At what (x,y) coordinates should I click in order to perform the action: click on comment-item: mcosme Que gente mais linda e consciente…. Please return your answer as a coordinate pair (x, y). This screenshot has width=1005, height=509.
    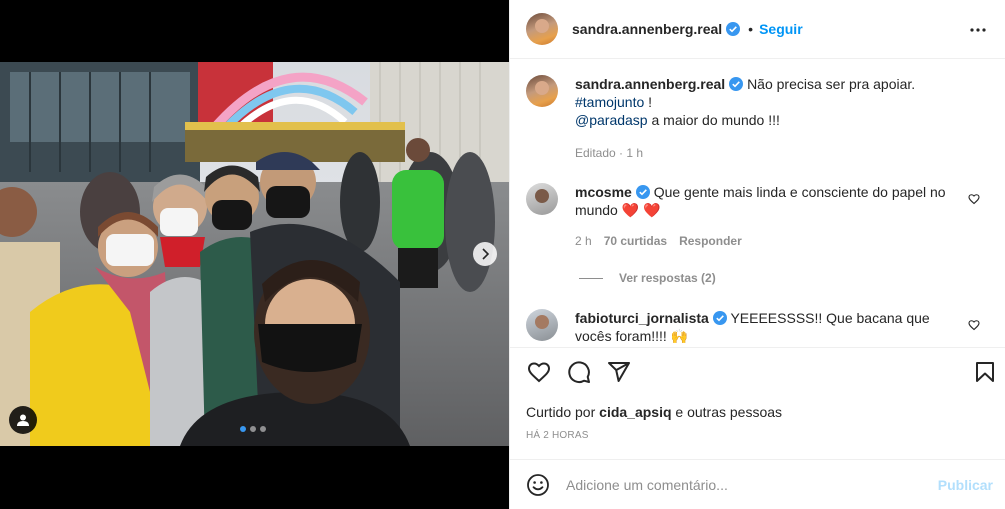
    Looking at the image, I should click on (758, 216).